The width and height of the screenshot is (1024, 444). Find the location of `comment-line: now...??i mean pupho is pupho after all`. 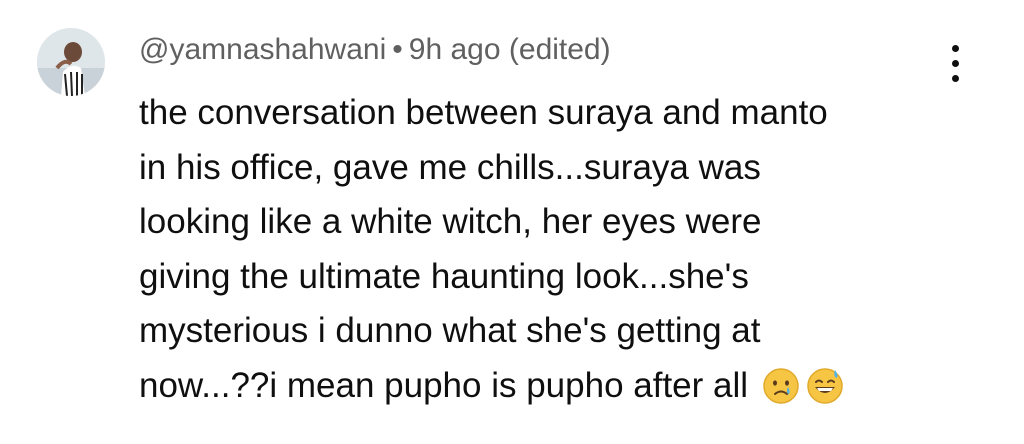

comment-line: now...??i mean pupho is pupho after all is located at coordinates (444, 385).